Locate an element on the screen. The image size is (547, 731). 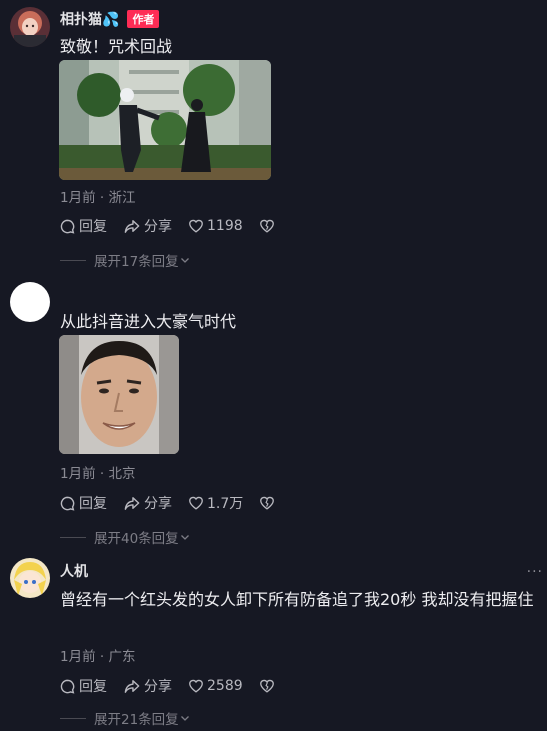
comment-text: 致敬！咒术回战 is located at coordinates (116, 46).